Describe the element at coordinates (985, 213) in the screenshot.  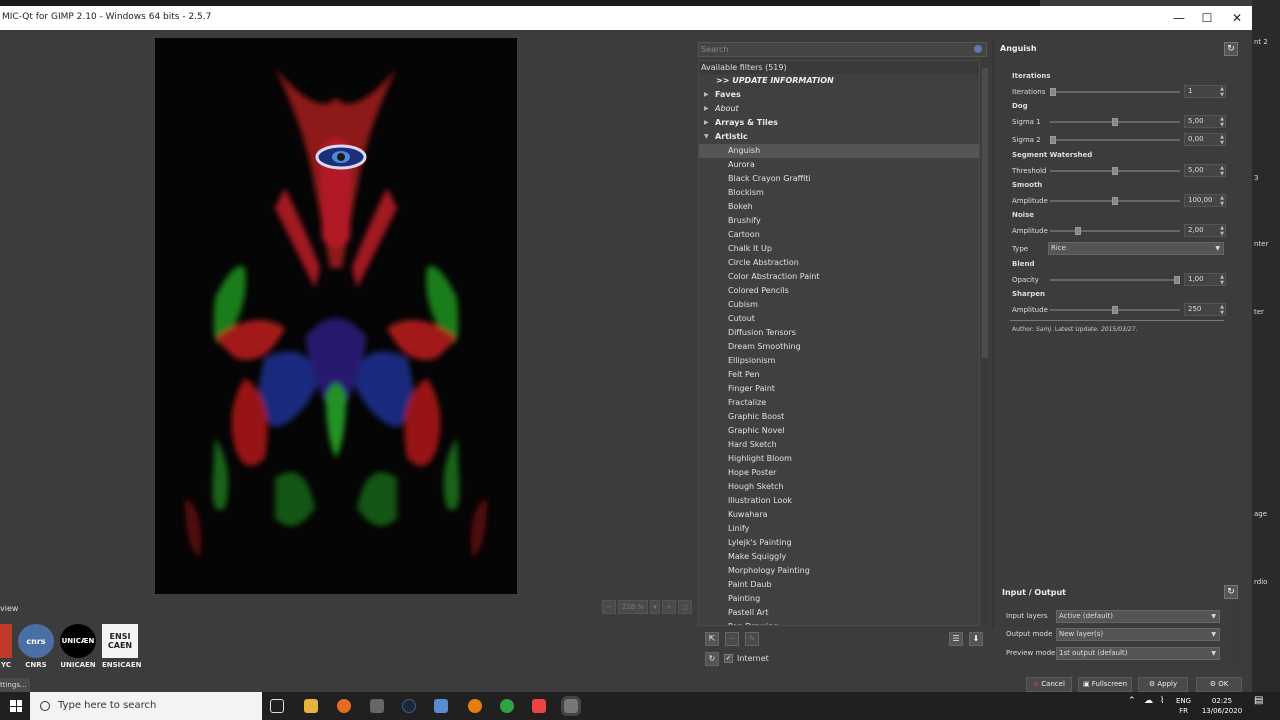
I see `scrollbar-thumb` at that location.